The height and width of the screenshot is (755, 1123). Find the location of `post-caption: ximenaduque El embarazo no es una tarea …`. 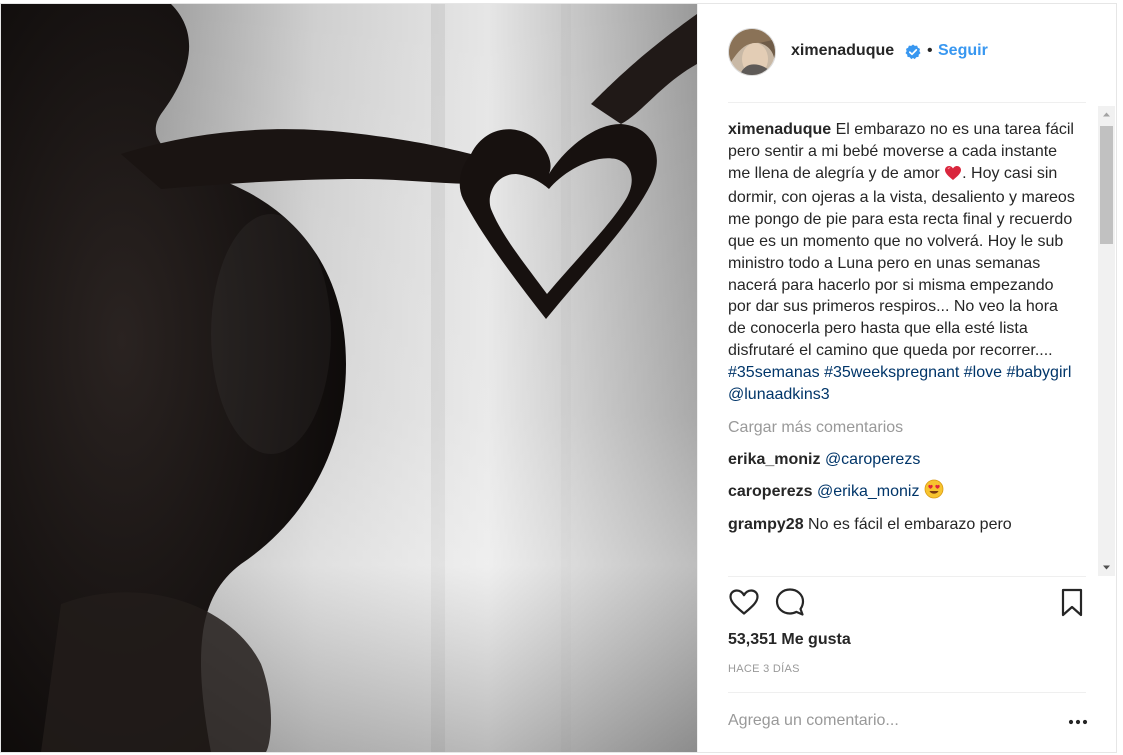

post-caption: ximenaduque El embarazo no es una tarea … is located at coordinates (903, 262).